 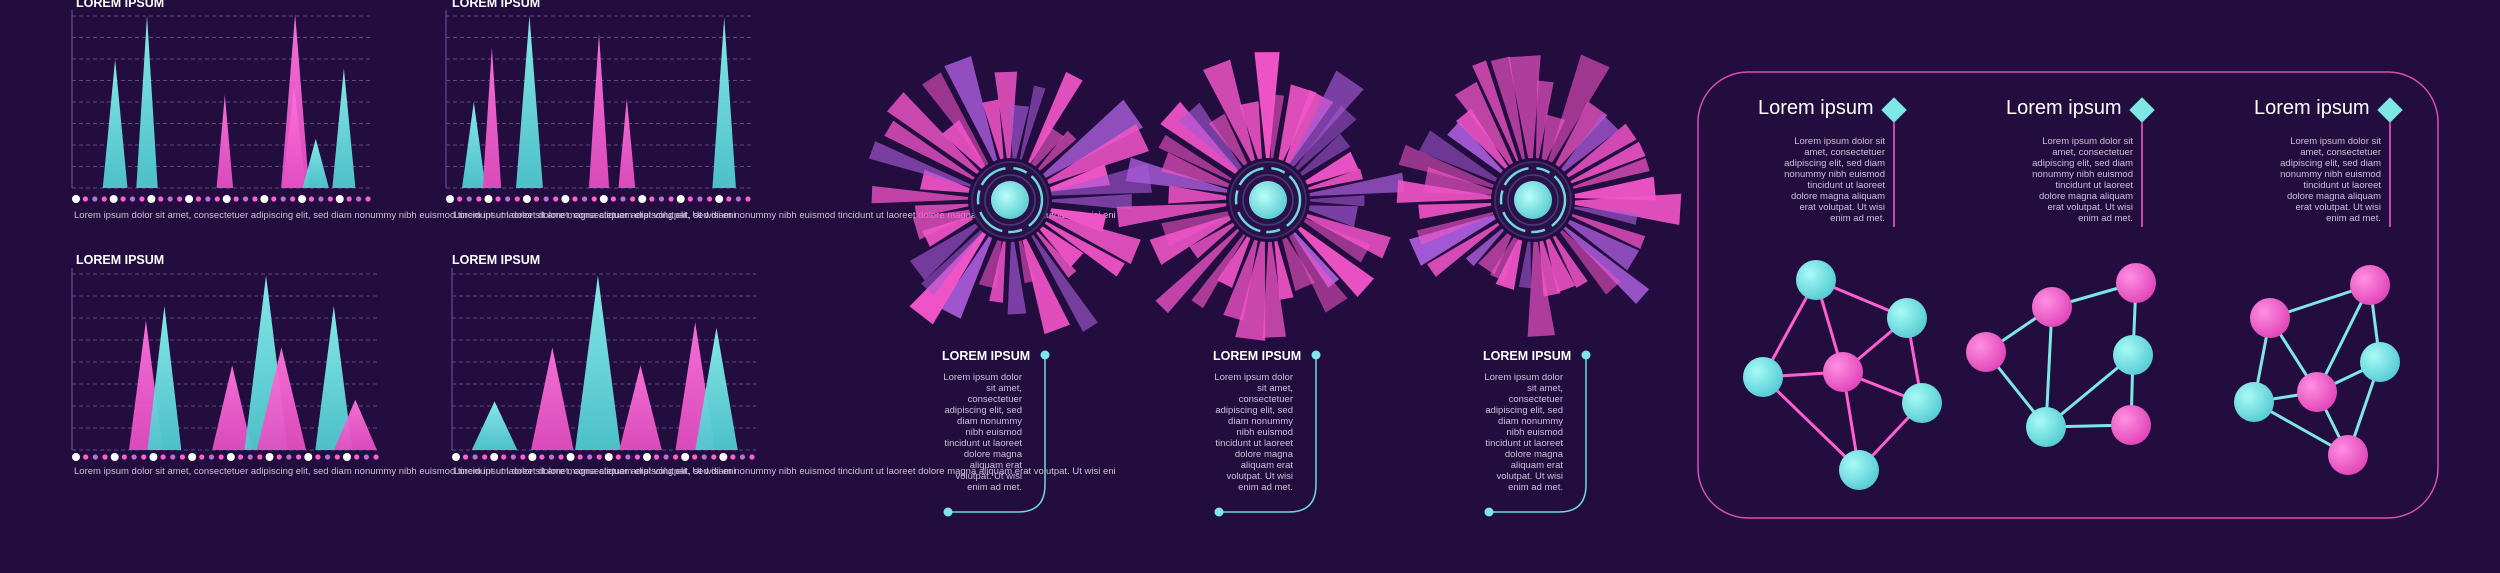 I want to click on burst-ray, so click(x=1615, y=188).